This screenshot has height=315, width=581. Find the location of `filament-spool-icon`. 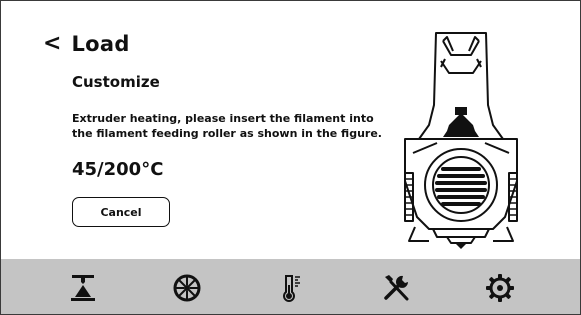

filament-spool-icon is located at coordinates (187, 287).